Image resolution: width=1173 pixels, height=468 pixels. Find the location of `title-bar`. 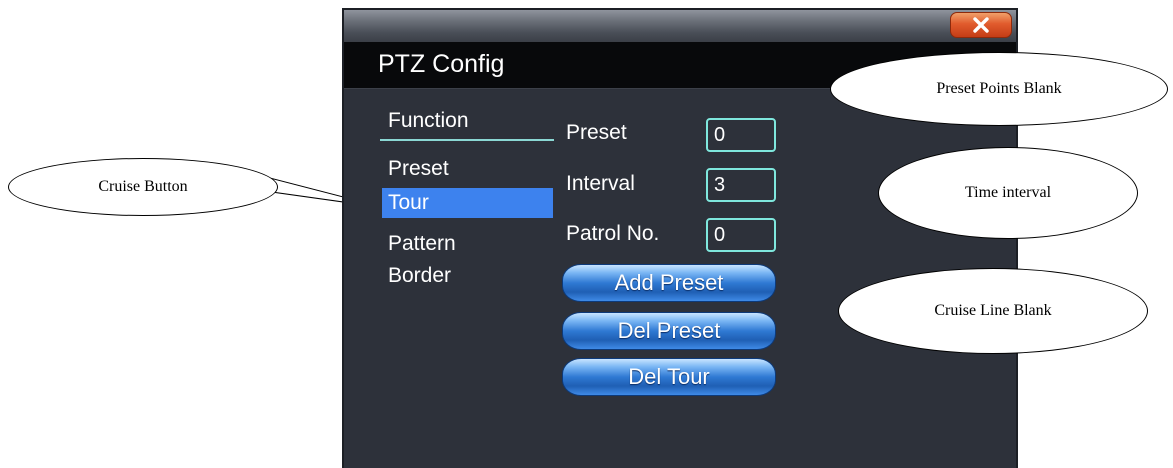

title-bar is located at coordinates (680, 26).